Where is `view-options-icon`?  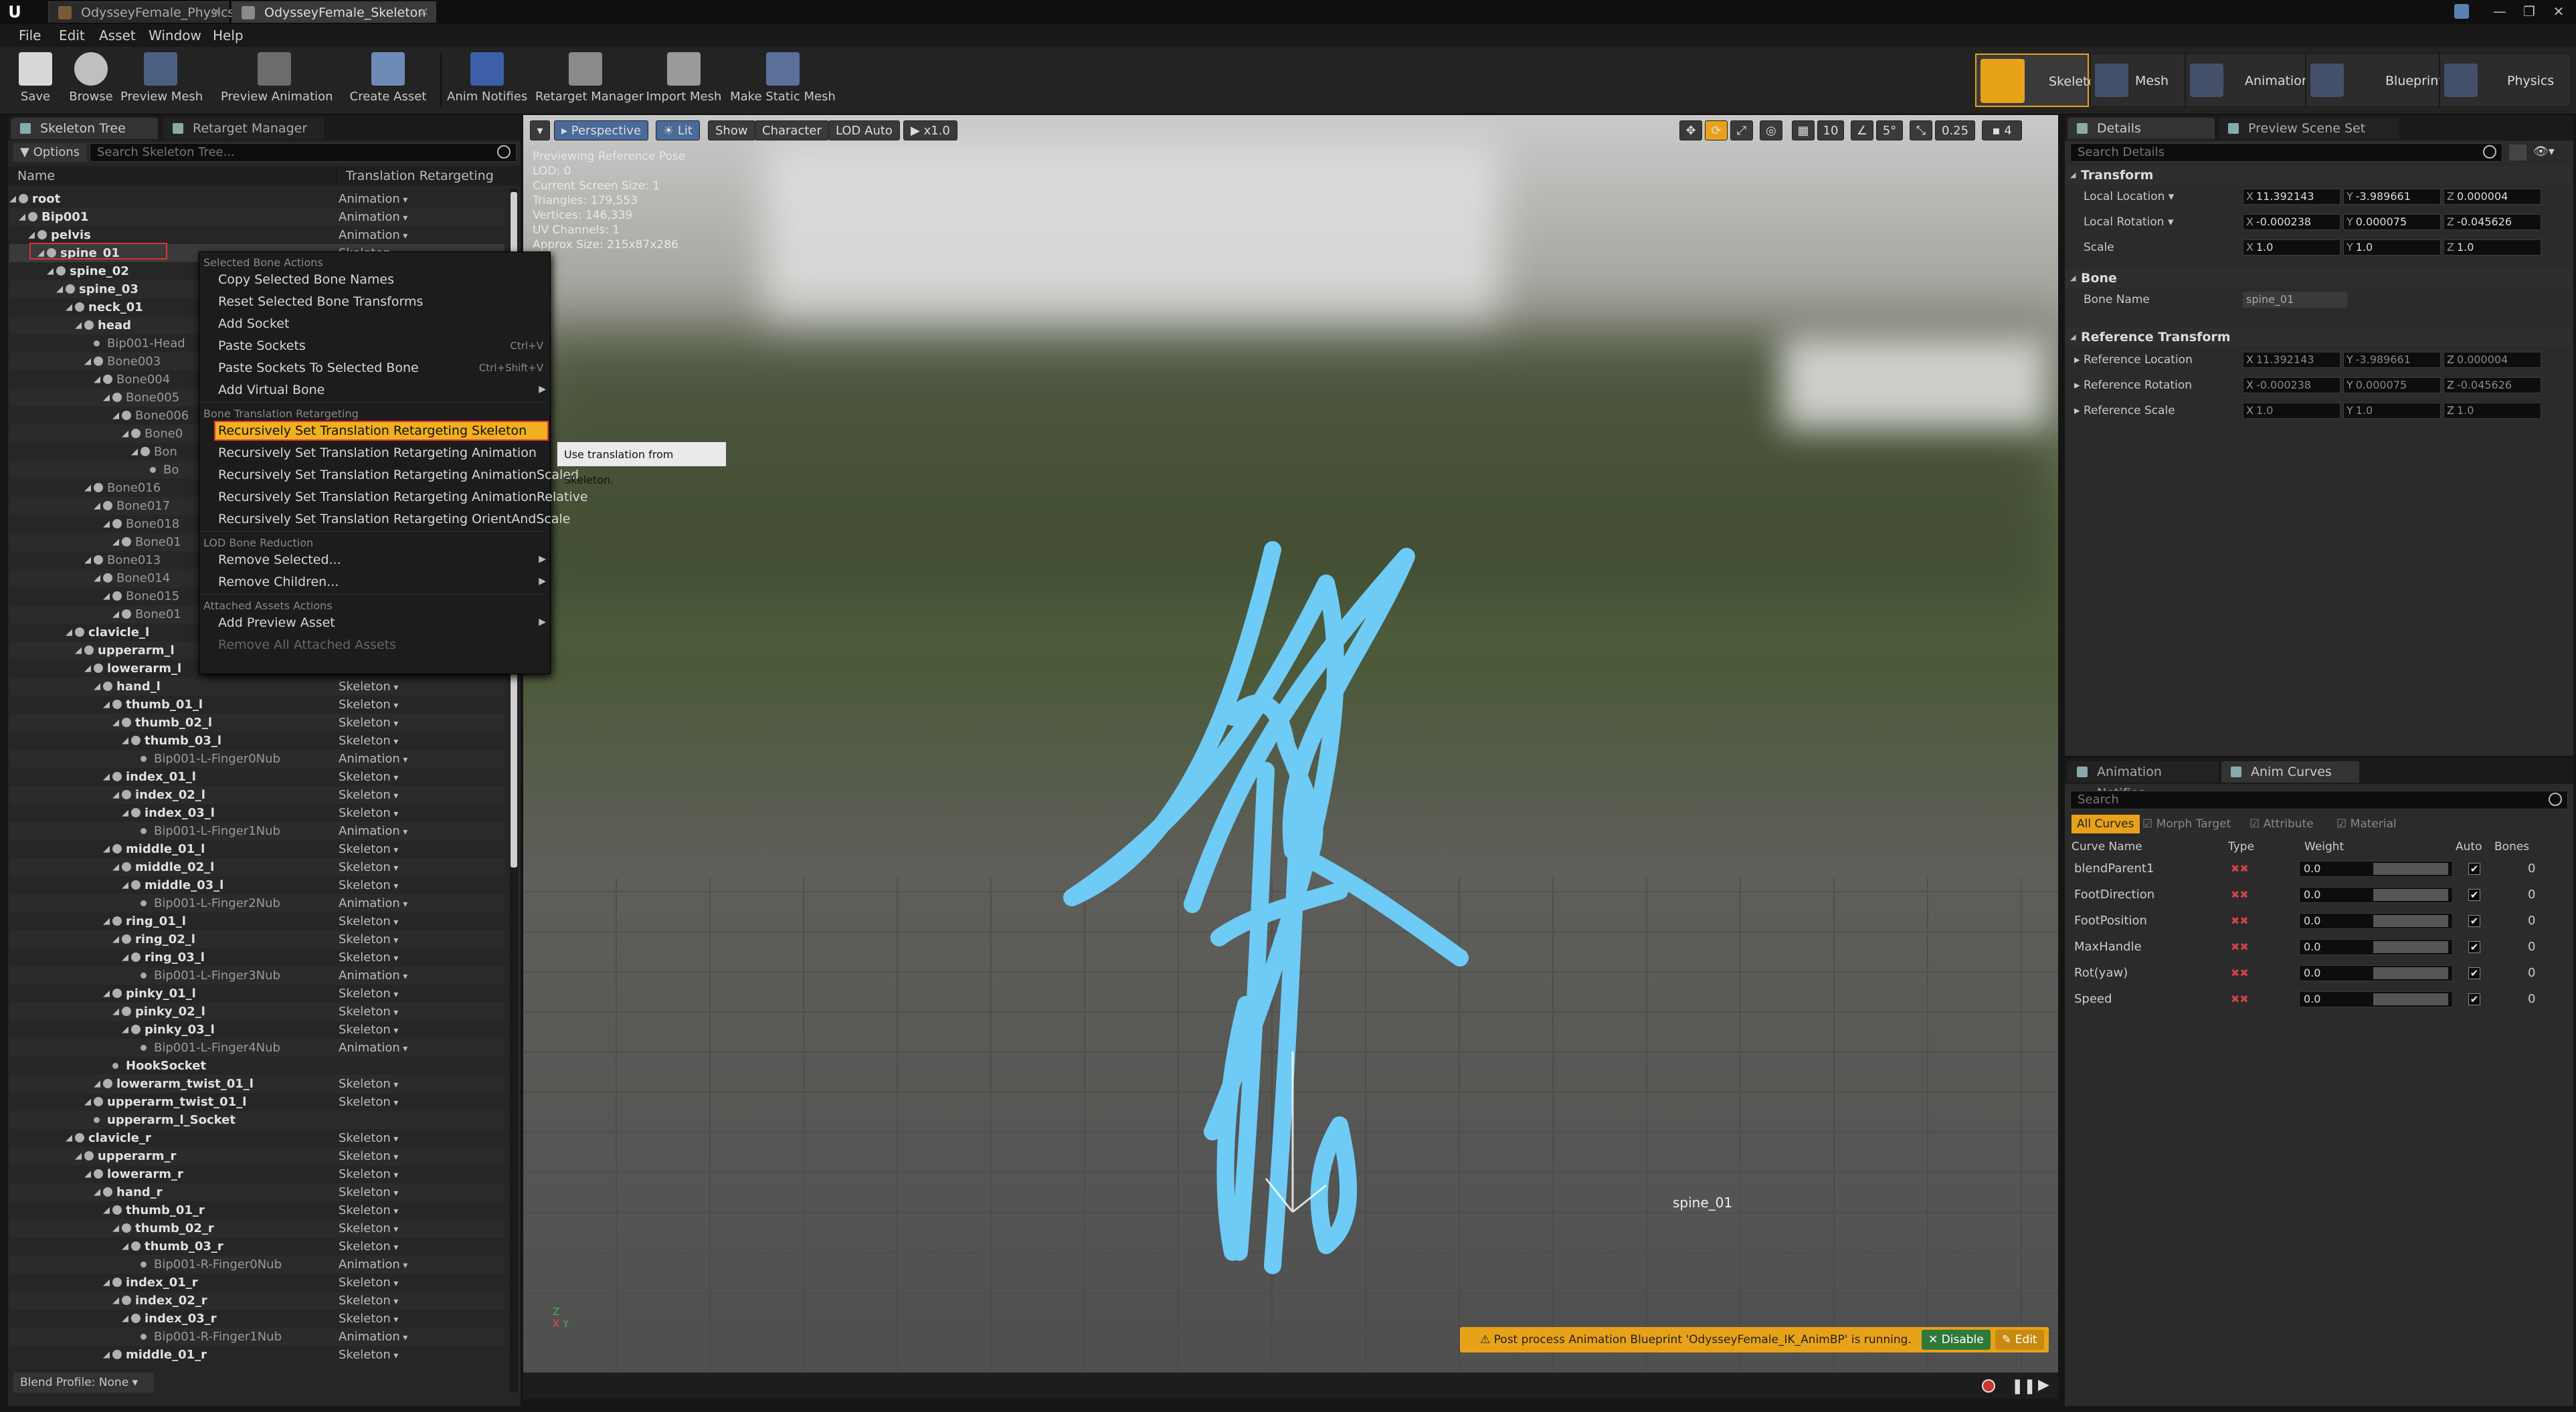 view-options-icon is located at coordinates (2517, 152).